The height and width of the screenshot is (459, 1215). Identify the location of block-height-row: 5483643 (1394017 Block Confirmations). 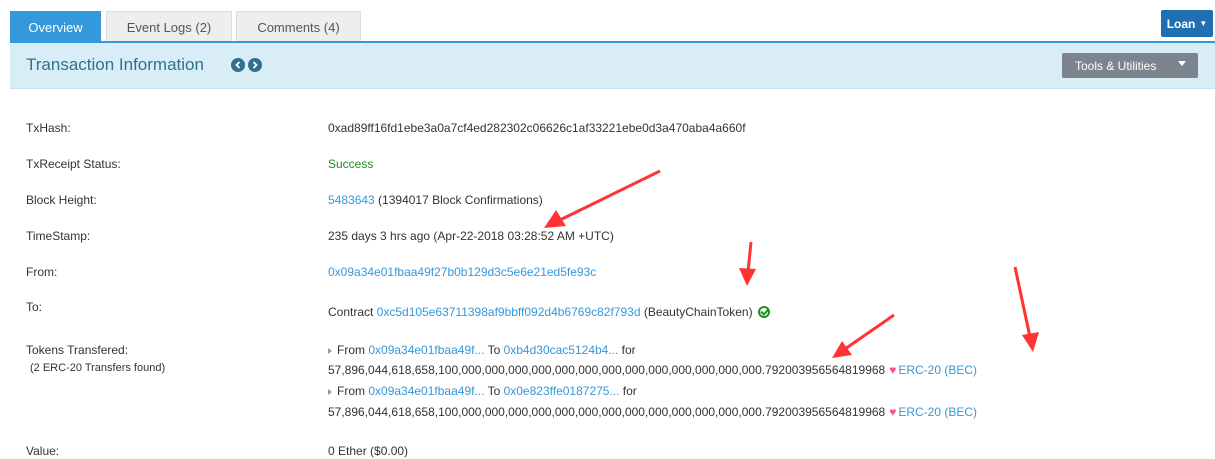
(435, 200).